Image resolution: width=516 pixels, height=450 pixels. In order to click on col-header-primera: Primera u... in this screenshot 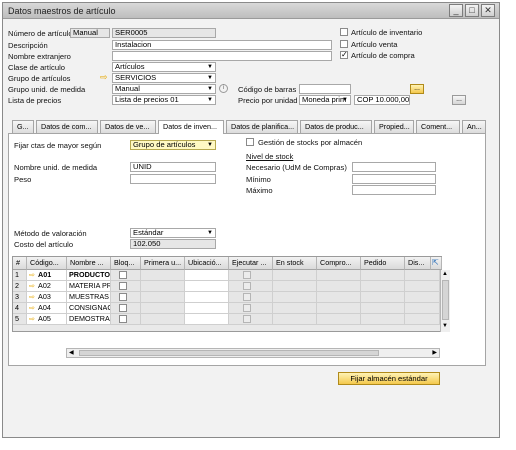, I will do `click(163, 263)`.